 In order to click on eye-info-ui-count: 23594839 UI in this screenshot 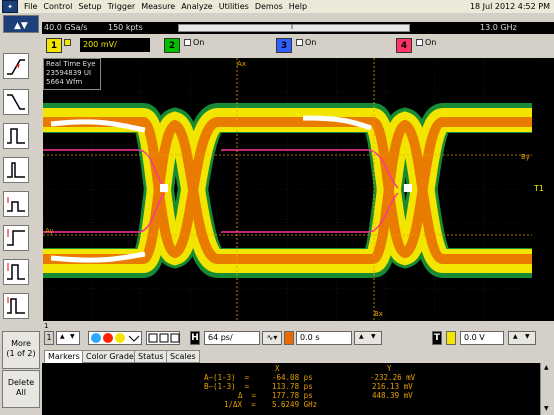, I will do `click(69, 73)`.